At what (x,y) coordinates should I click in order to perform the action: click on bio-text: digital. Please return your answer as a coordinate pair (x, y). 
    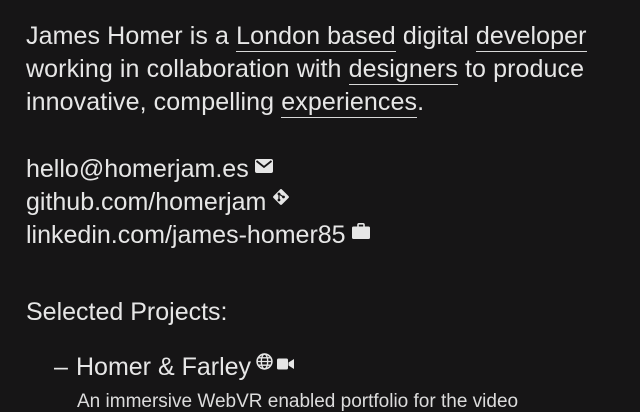
    Looking at the image, I should click on (435, 36).